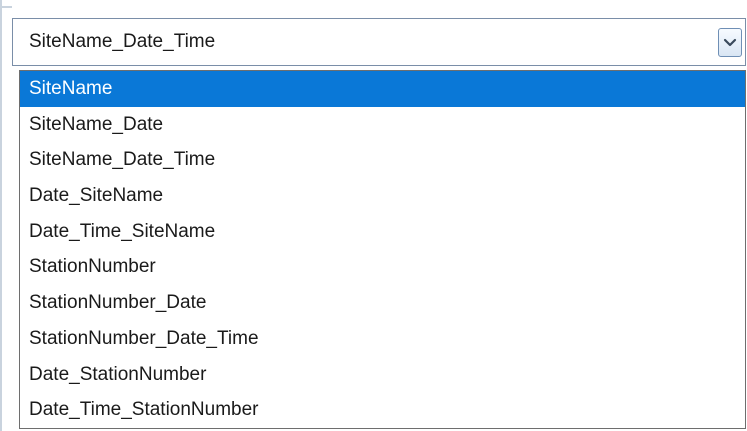 This screenshot has width=747, height=431. What do you see at coordinates (382, 89) in the screenshot?
I see `list-item-selected: SiteName` at bounding box center [382, 89].